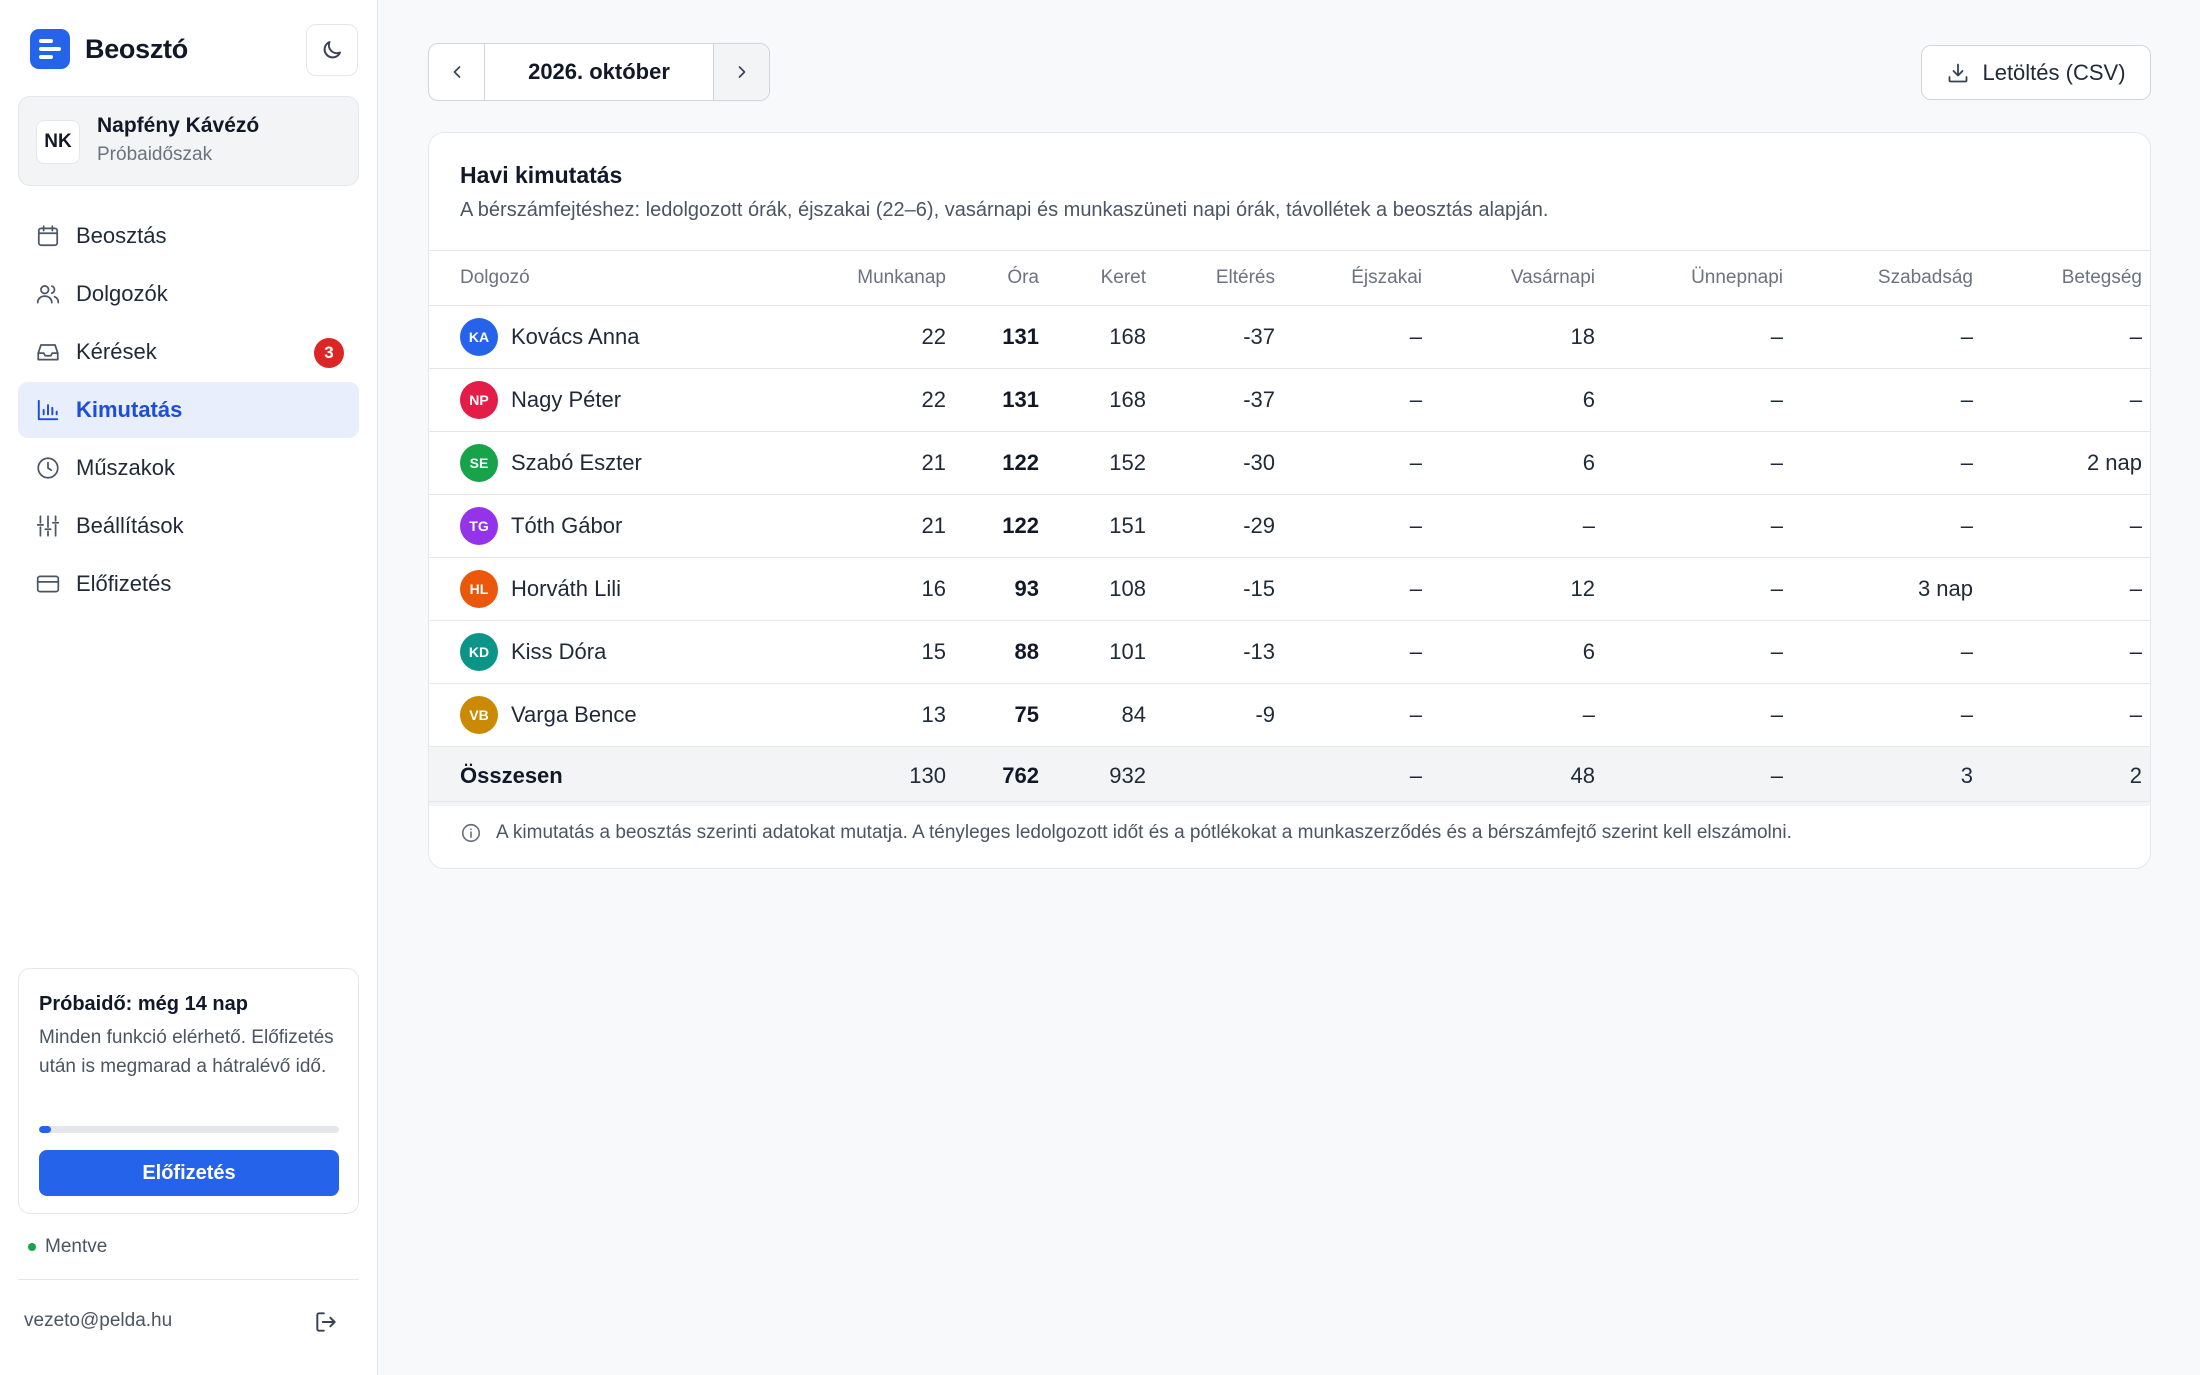 The width and height of the screenshot is (2200, 1375). I want to click on cell-munkanap: 22, so click(888, 400).